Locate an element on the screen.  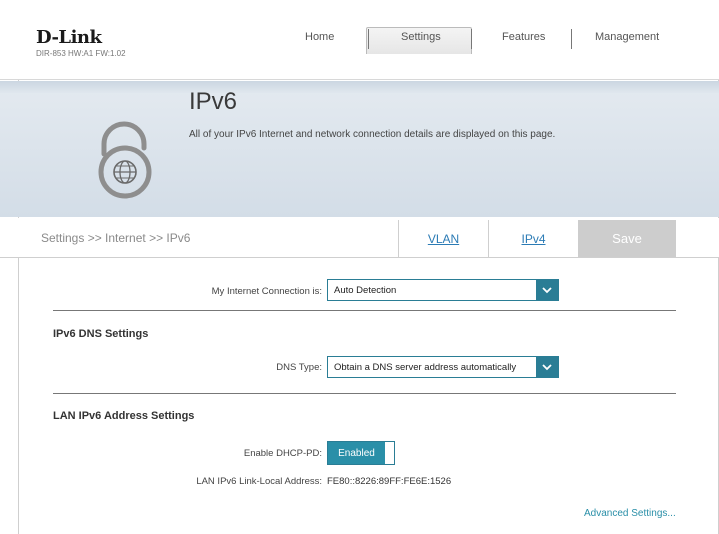
ipv4-link: IPv4 is located at coordinates (533, 238).